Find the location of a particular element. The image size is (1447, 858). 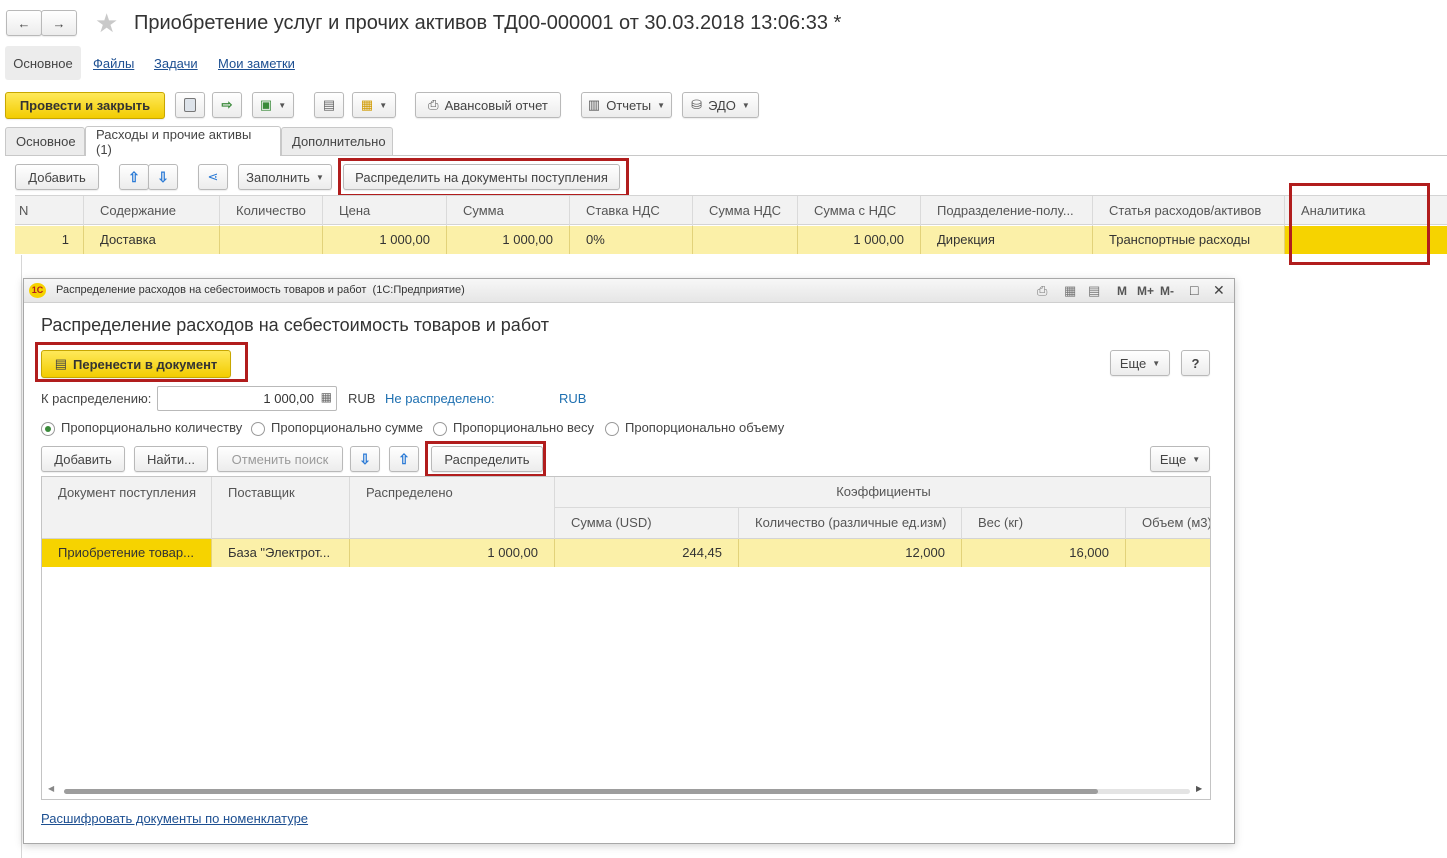

dialog-move-down-button: ⇩ is located at coordinates (365, 459).